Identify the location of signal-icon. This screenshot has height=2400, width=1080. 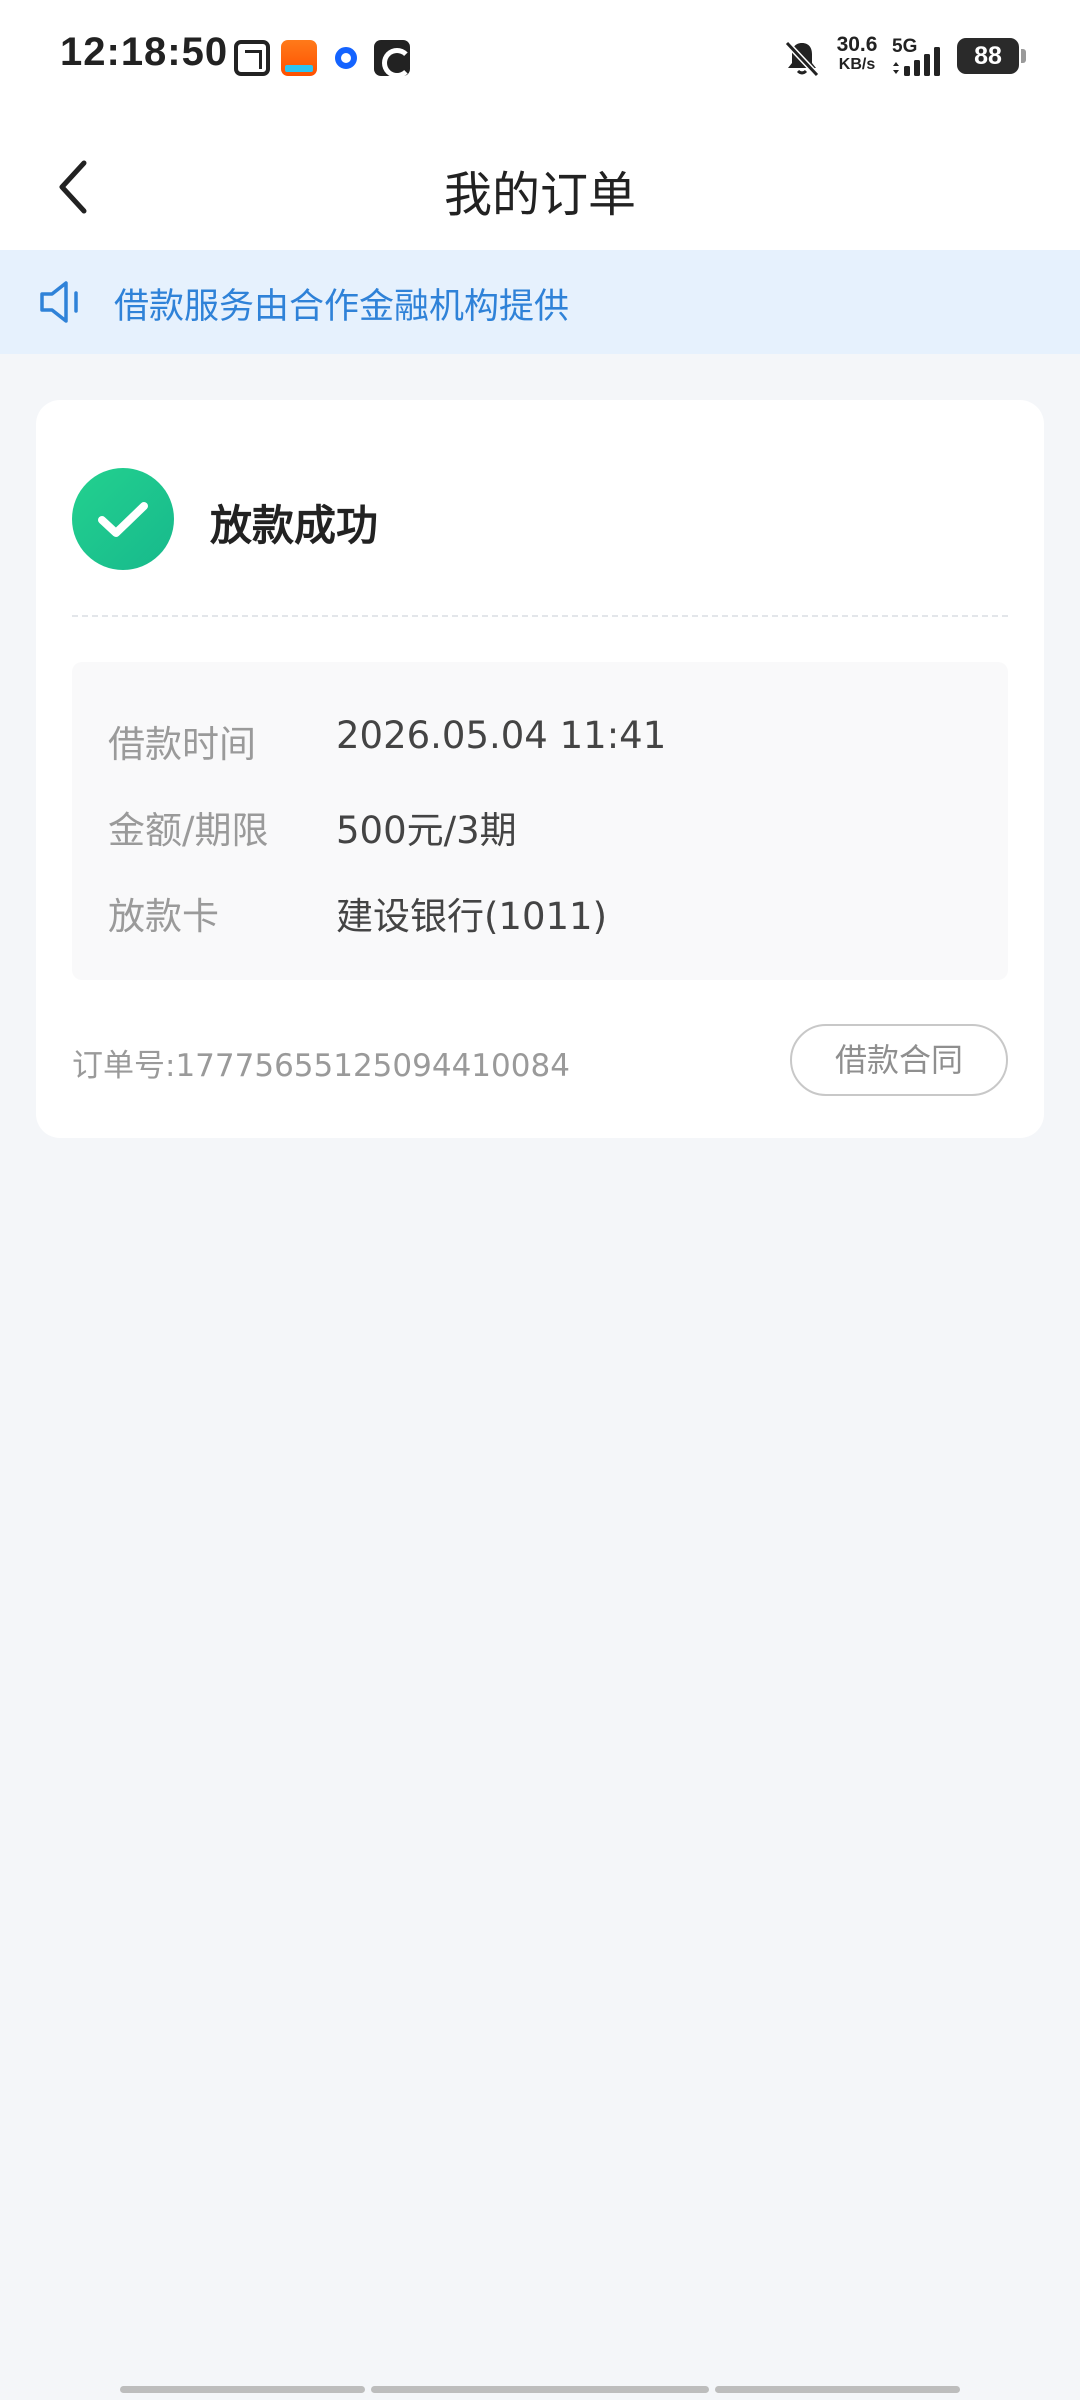
(916, 61).